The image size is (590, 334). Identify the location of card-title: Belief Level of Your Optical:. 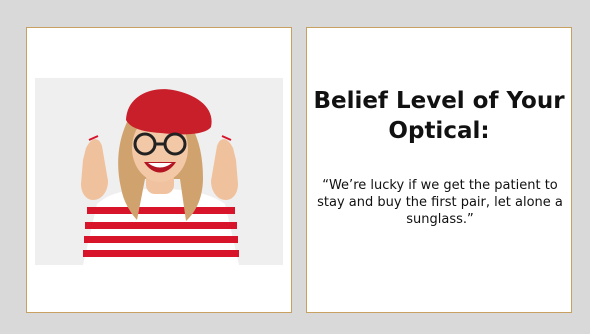
(439, 116).